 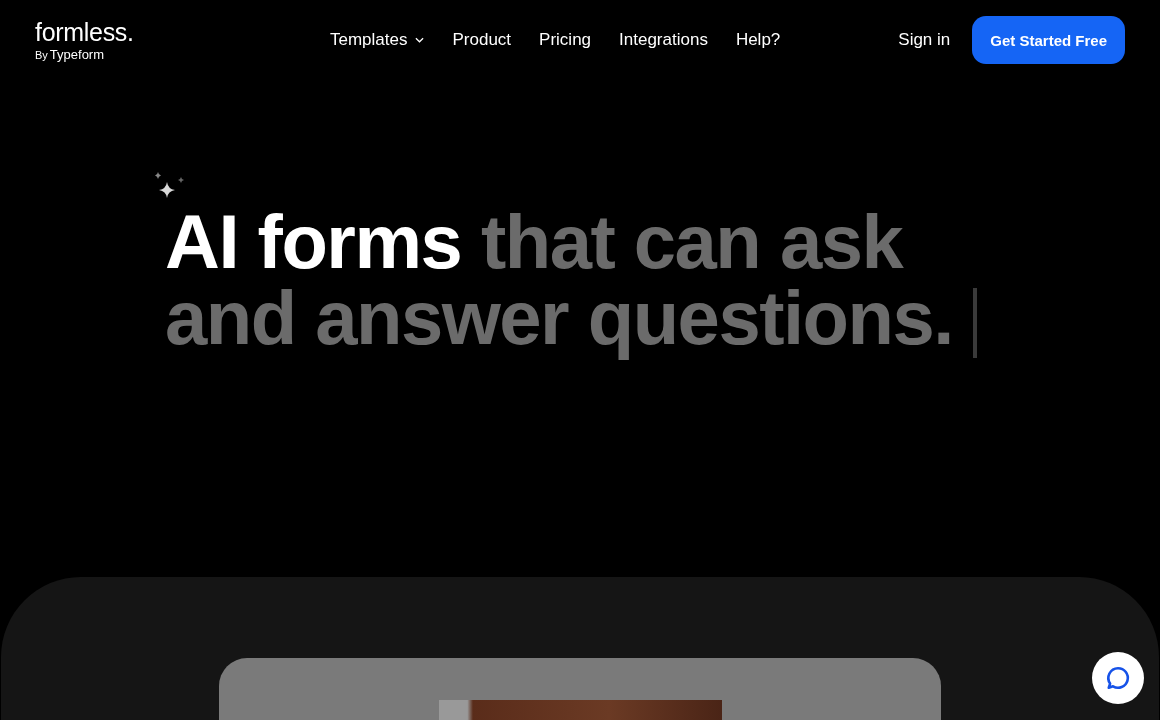 What do you see at coordinates (663, 40) in the screenshot?
I see `nav-link: Integrations` at bounding box center [663, 40].